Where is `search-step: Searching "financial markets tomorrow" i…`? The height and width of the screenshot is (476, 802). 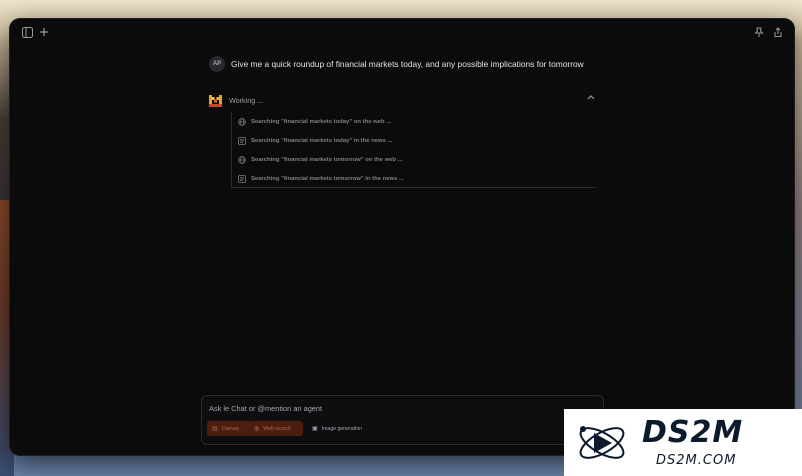
search-step: Searching "financial markets tomorrow" i… is located at coordinates (414, 178).